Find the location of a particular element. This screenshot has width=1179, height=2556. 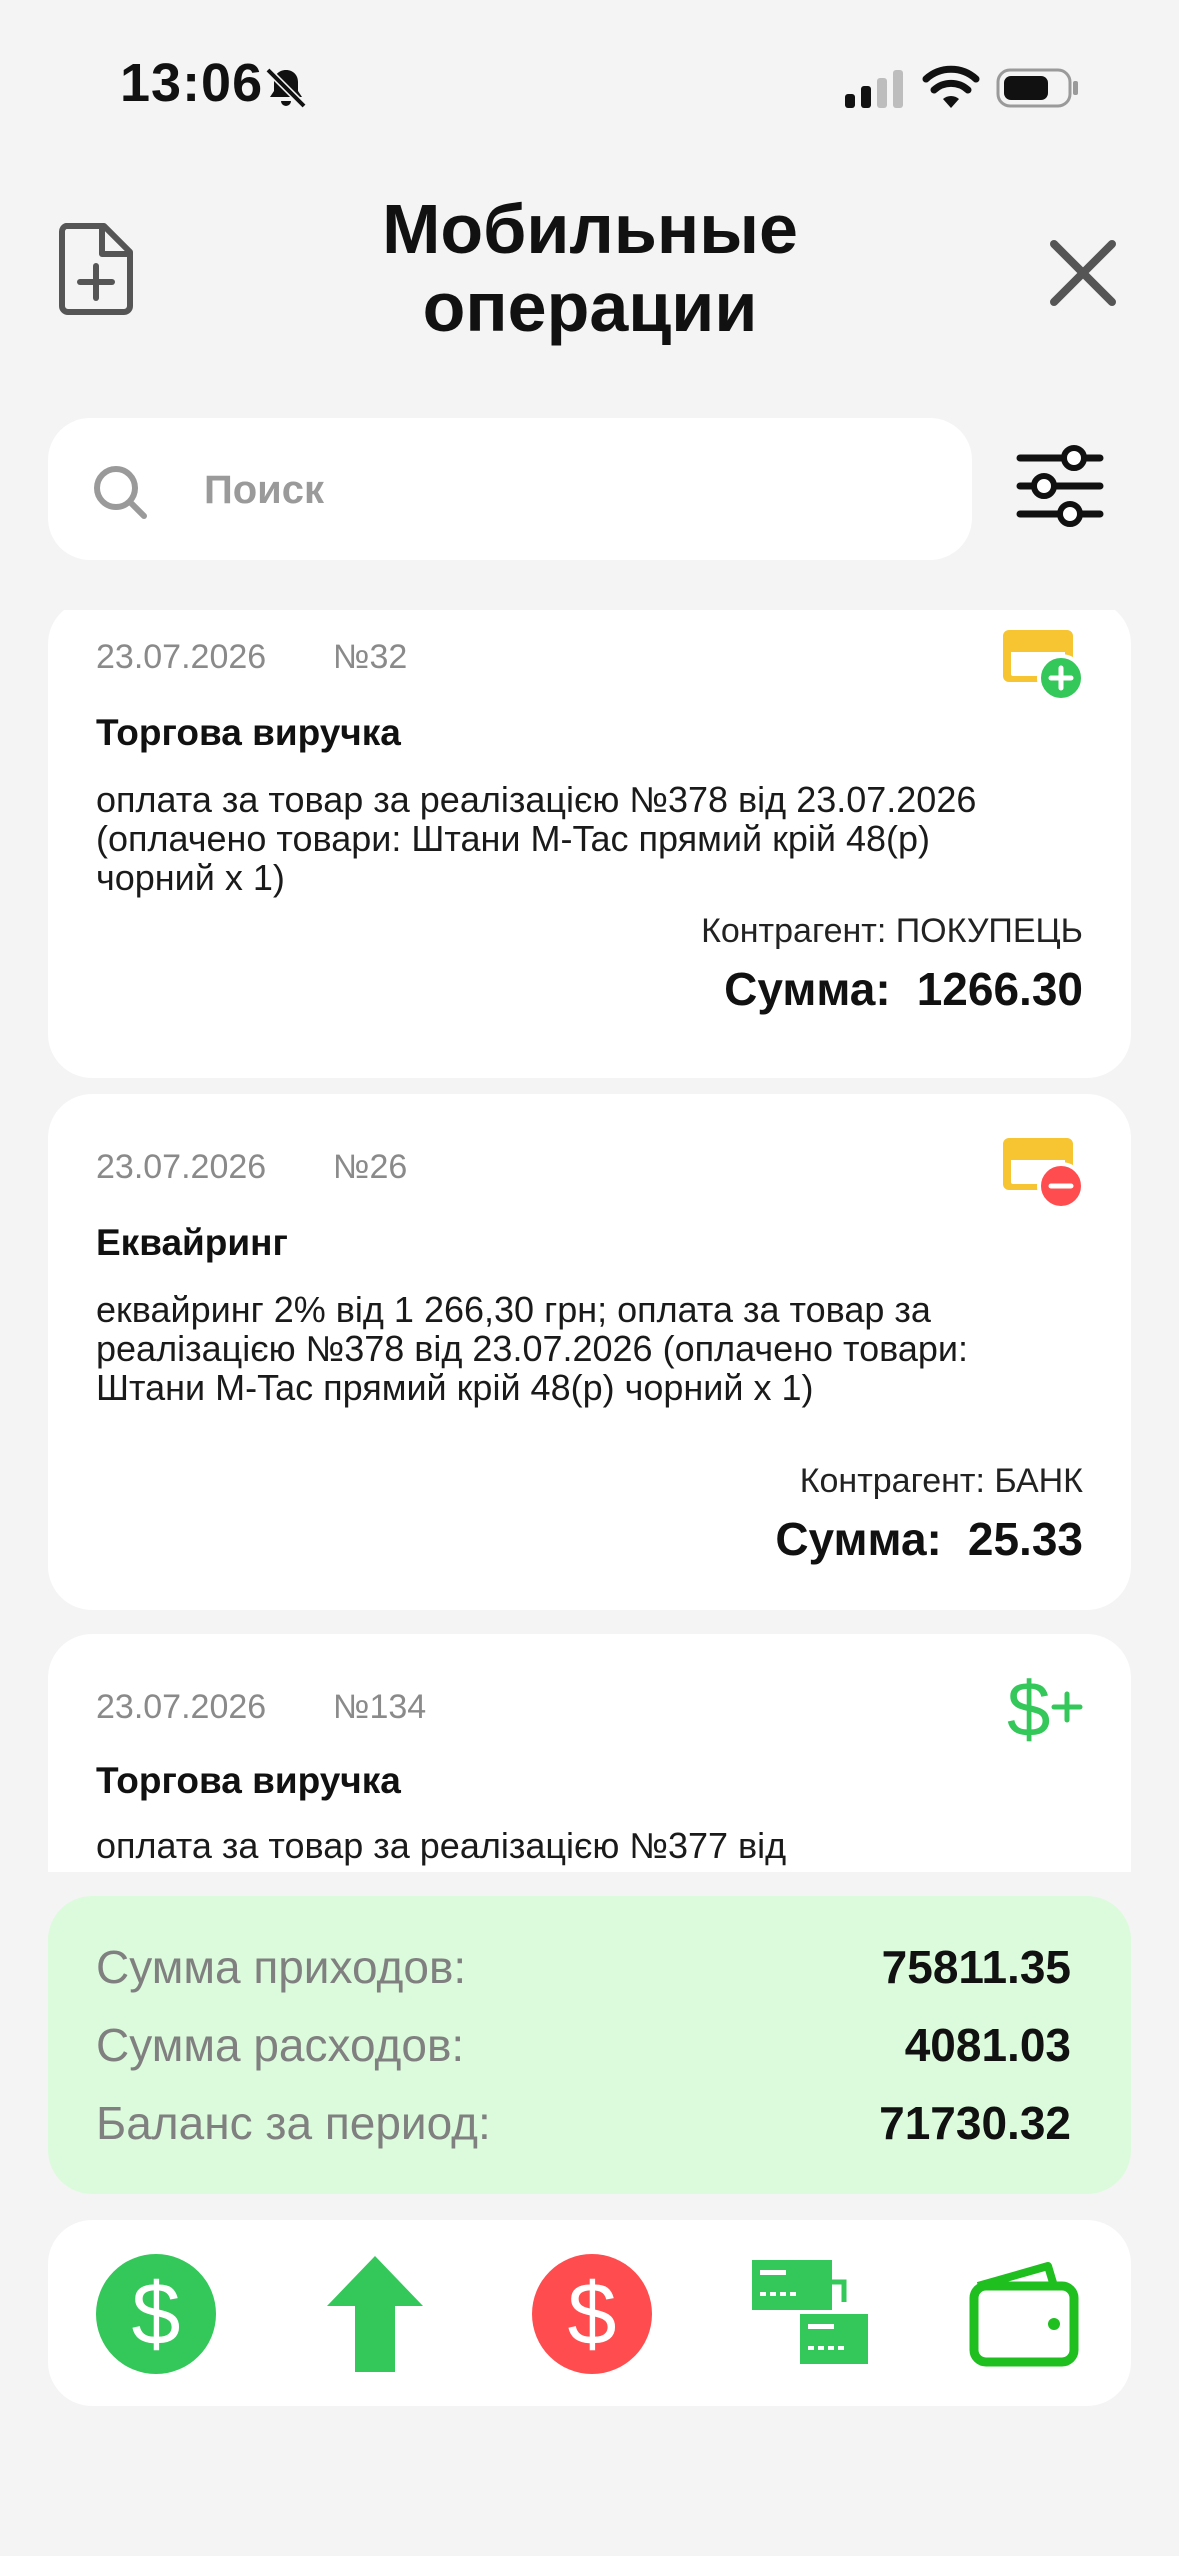

card-plus-icon is located at coordinates (1044, 666).